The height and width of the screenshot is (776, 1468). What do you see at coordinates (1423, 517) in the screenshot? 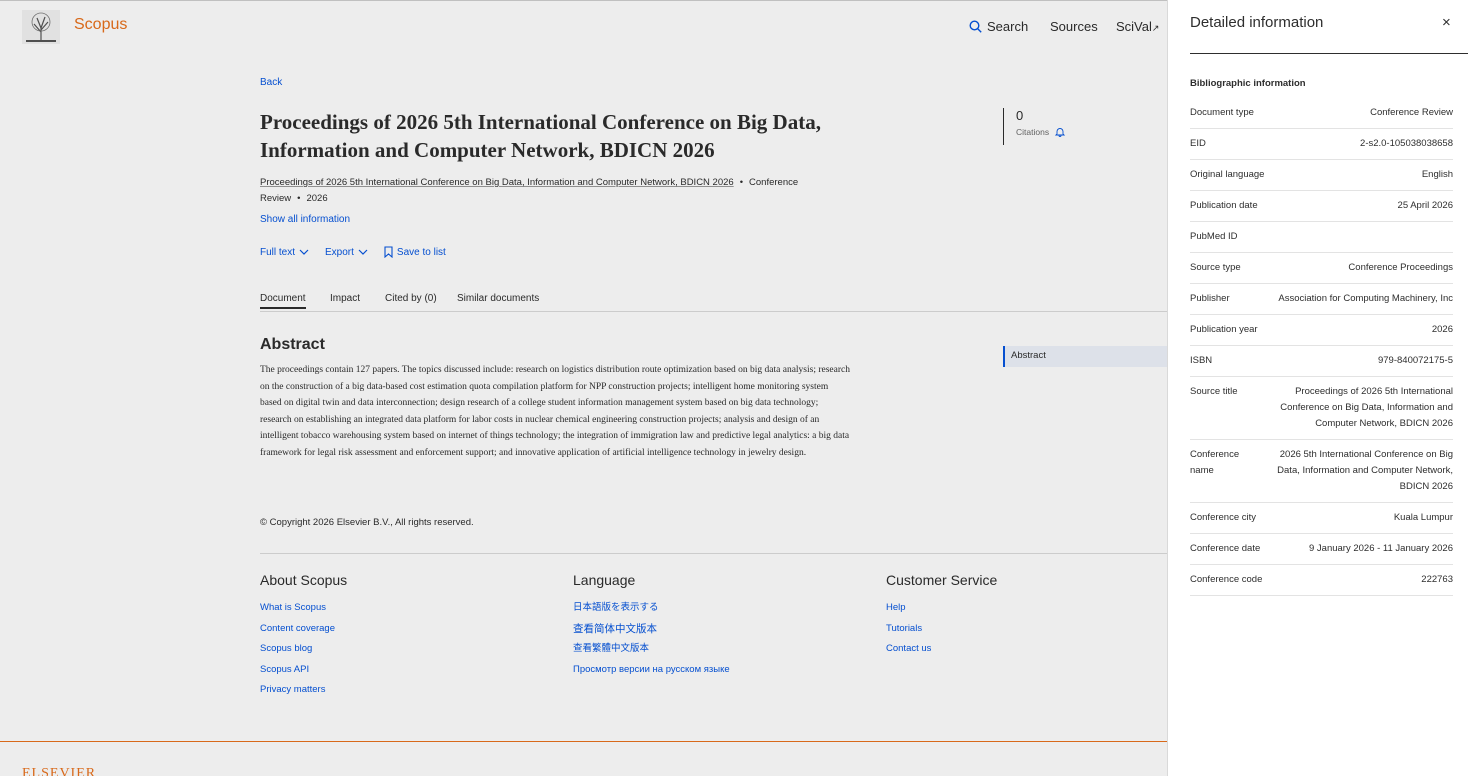
I see `info-value: Kuala Lumpur` at bounding box center [1423, 517].